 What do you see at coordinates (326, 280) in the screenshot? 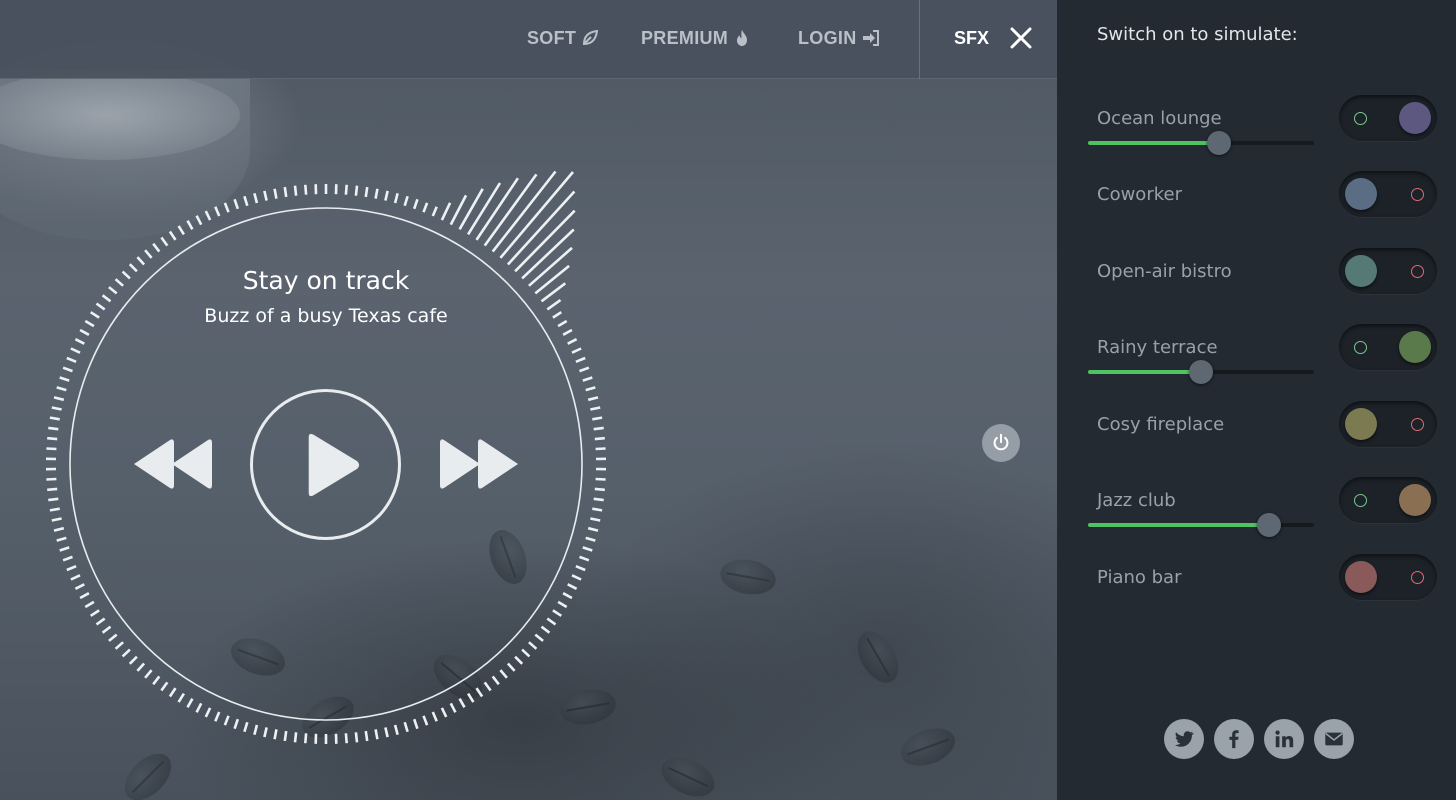
I see `track-title: Stay on track` at bounding box center [326, 280].